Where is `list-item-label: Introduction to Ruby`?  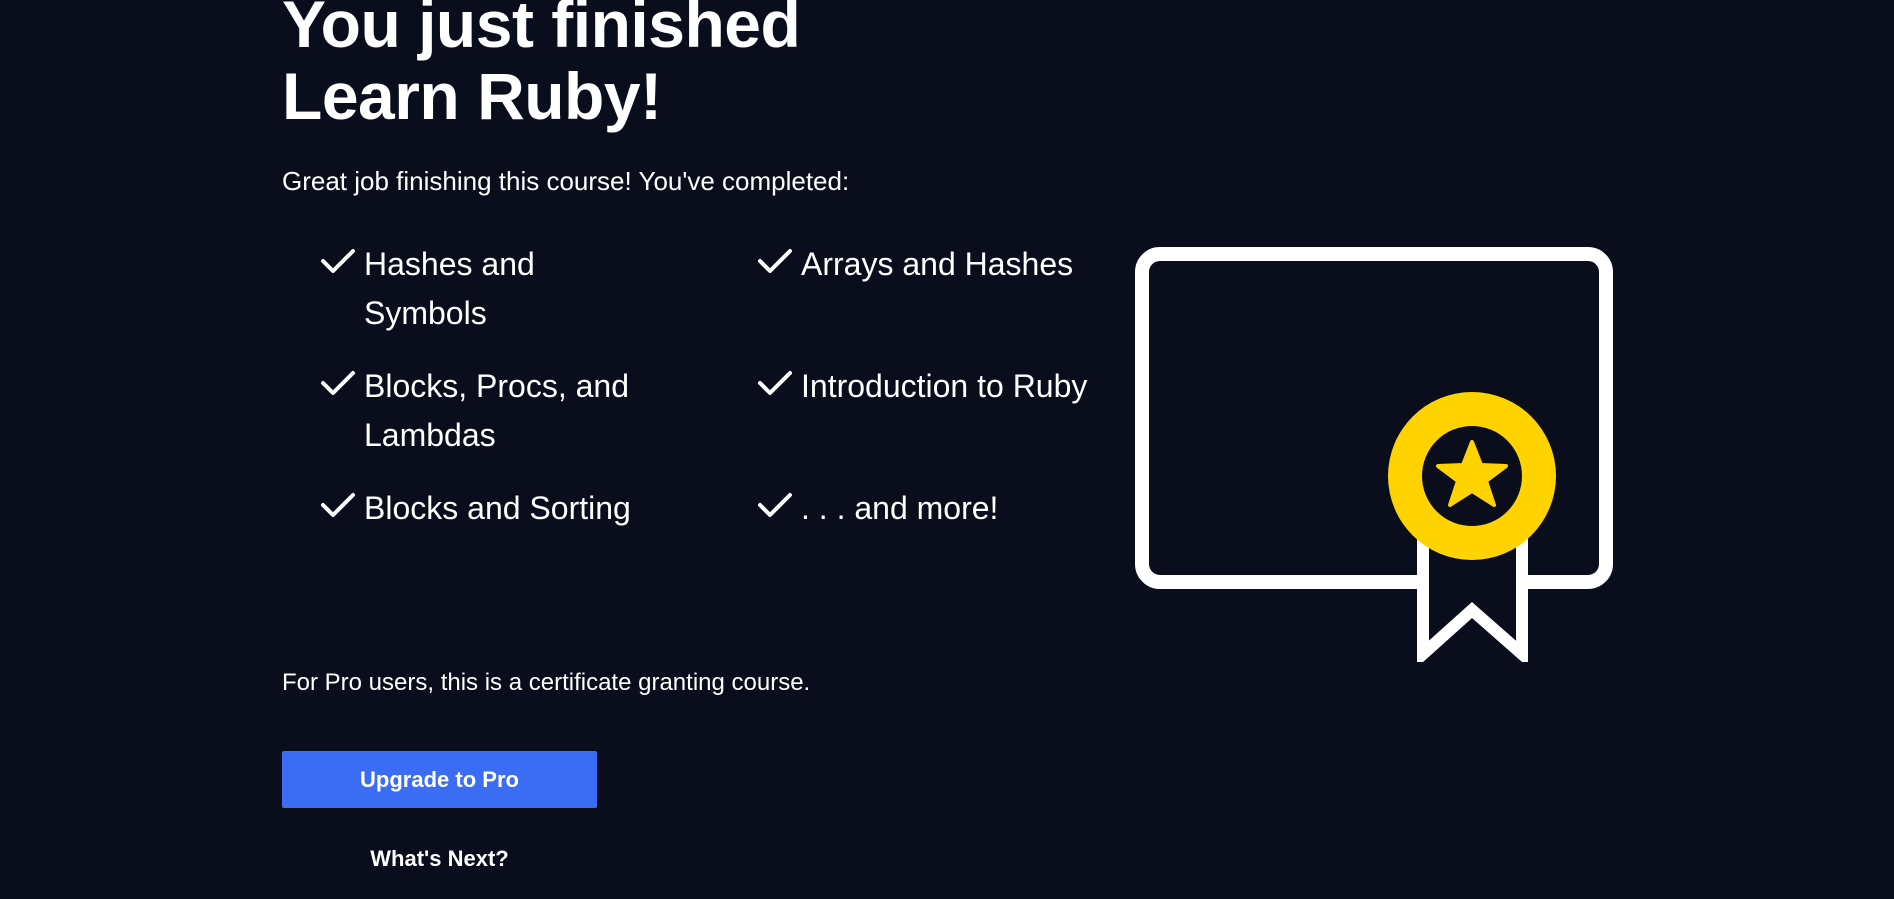
list-item-label: Introduction to Ruby is located at coordinates (944, 386).